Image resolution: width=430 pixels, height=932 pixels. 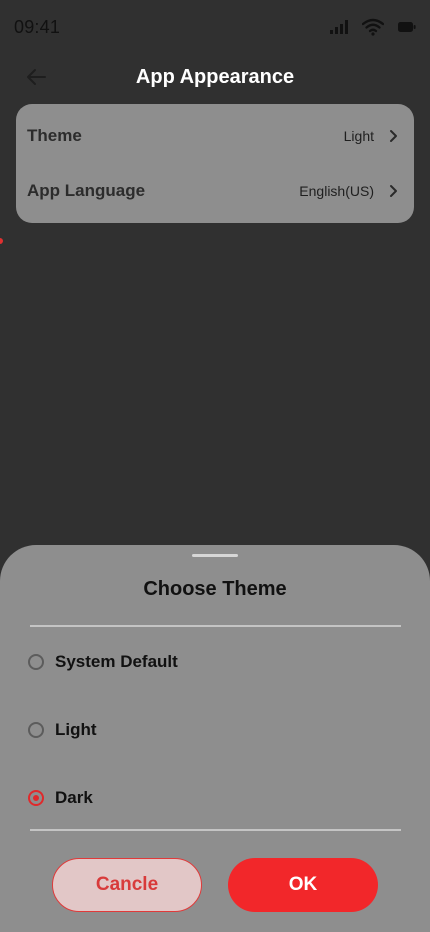 I want to click on option-label: Light, so click(x=76, y=729).